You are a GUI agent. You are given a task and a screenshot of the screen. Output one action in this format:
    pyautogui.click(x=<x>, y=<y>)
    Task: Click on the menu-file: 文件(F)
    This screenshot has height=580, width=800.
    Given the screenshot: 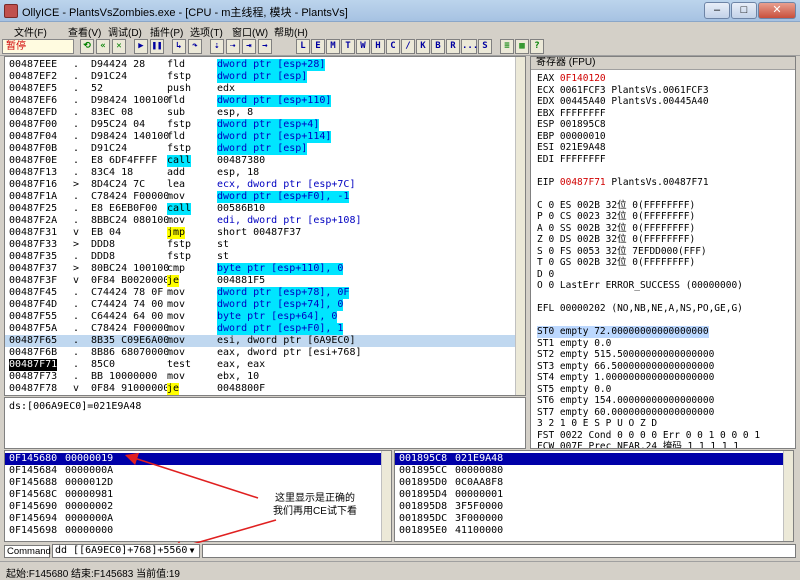 What is the action you would take?
    pyautogui.click(x=30, y=31)
    